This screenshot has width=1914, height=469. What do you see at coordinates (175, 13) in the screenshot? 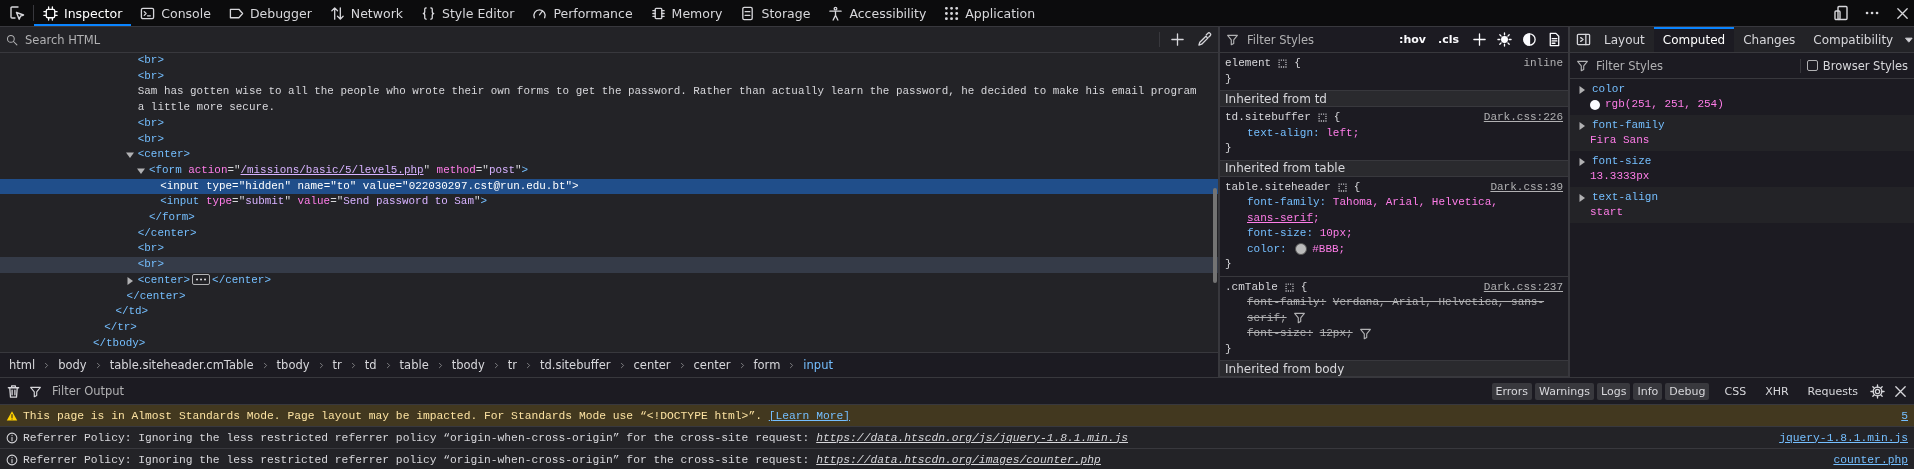
I see `devtools-tab: Console` at bounding box center [175, 13].